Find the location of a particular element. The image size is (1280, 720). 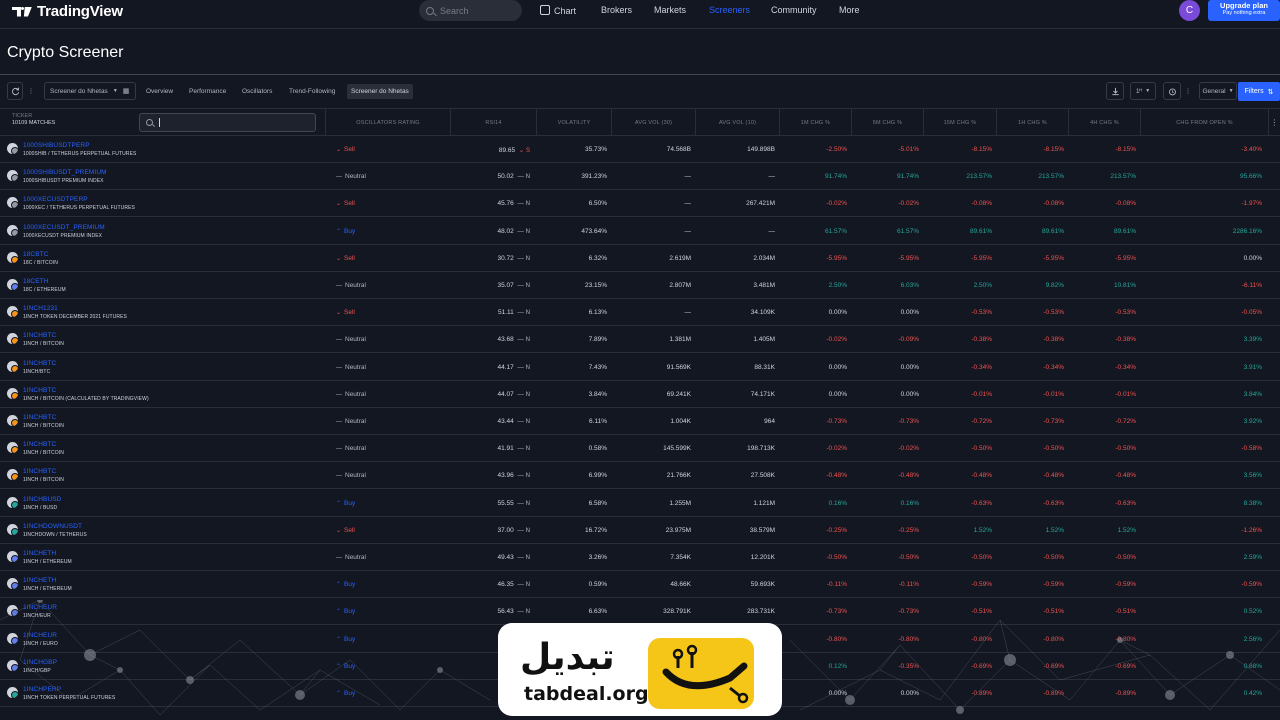

col-1h-chg: 1H CHG % is located at coordinates (1032, 122).